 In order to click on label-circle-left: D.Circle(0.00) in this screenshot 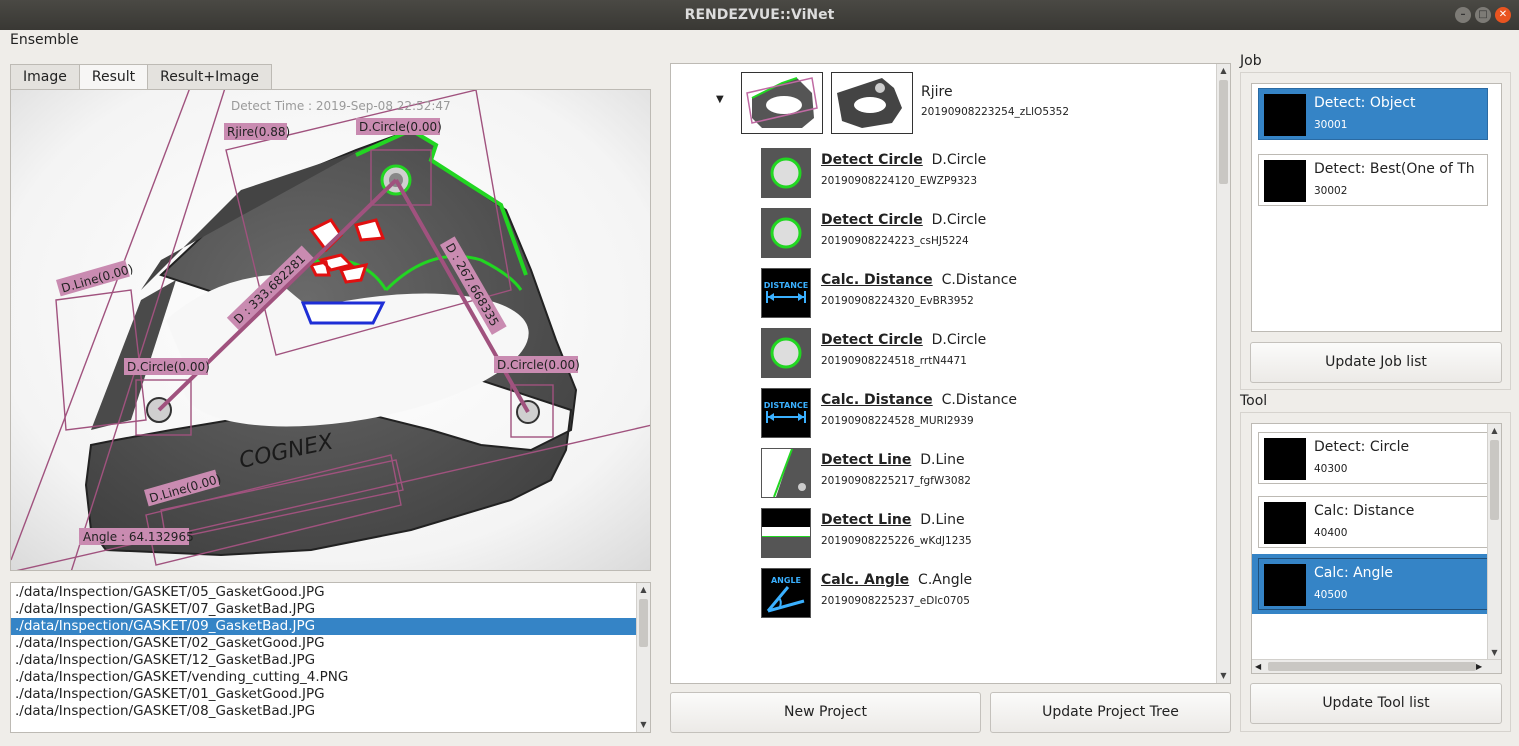, I will do `click(168, 367)`.